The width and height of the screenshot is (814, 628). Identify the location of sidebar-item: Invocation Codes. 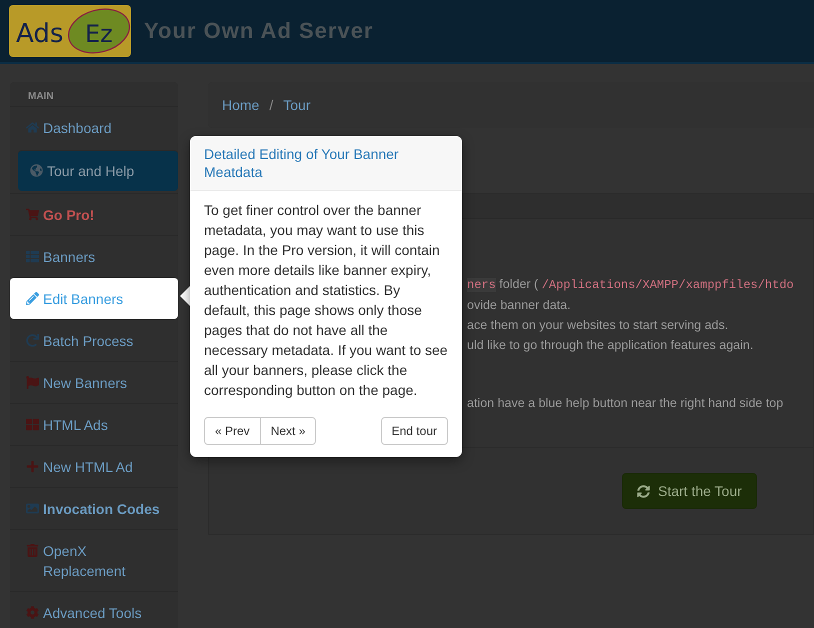
(94, 508).